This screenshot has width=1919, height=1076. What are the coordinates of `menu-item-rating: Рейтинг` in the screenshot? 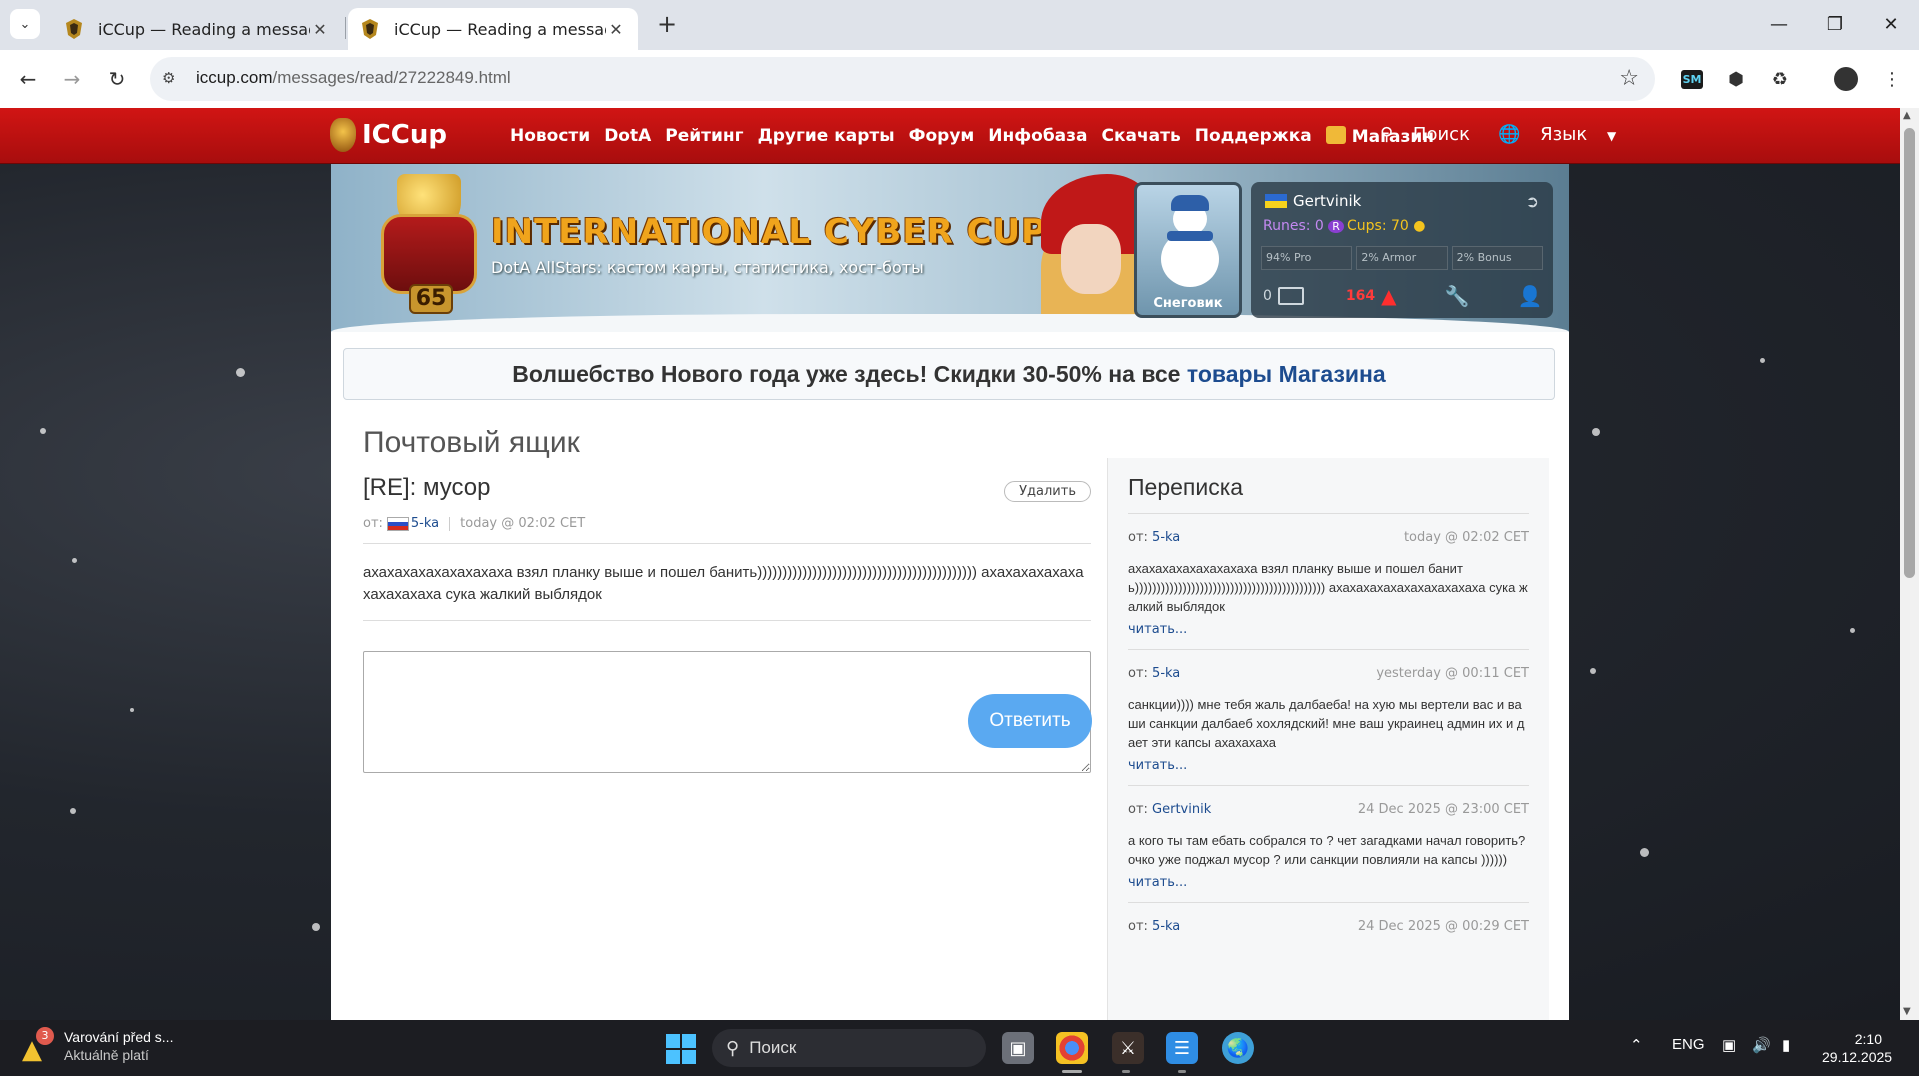 It's located at (704, 136).